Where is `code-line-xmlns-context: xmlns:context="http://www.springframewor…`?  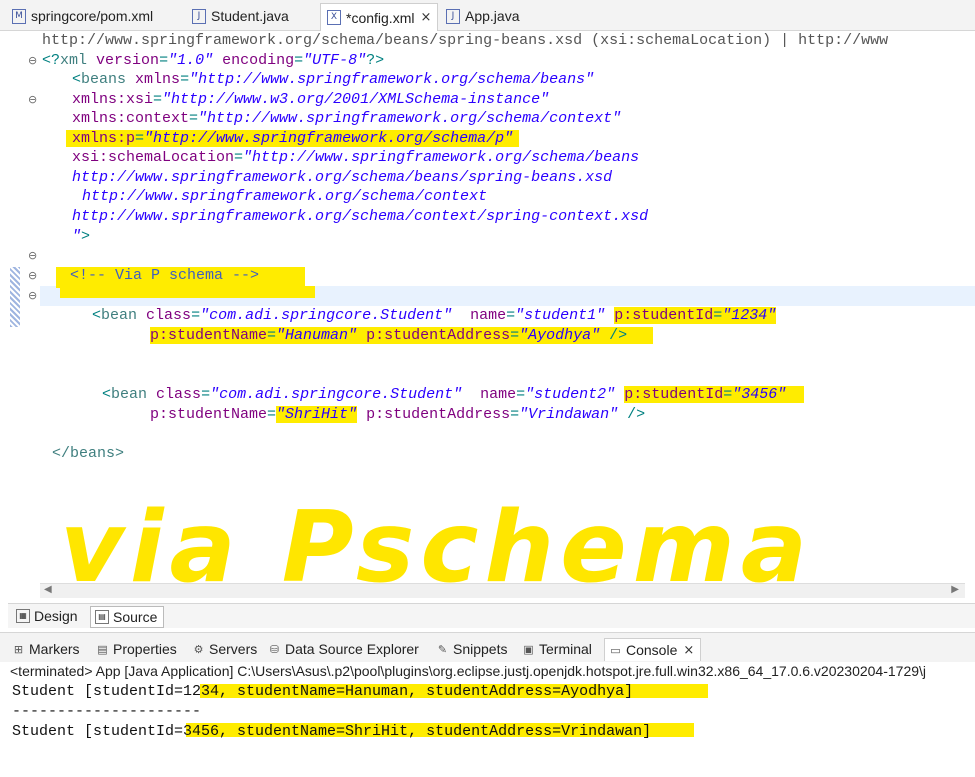
code-line-xmlns-context: xmlns:context="http://www.springframewor… is located at coordinates (347, 118).